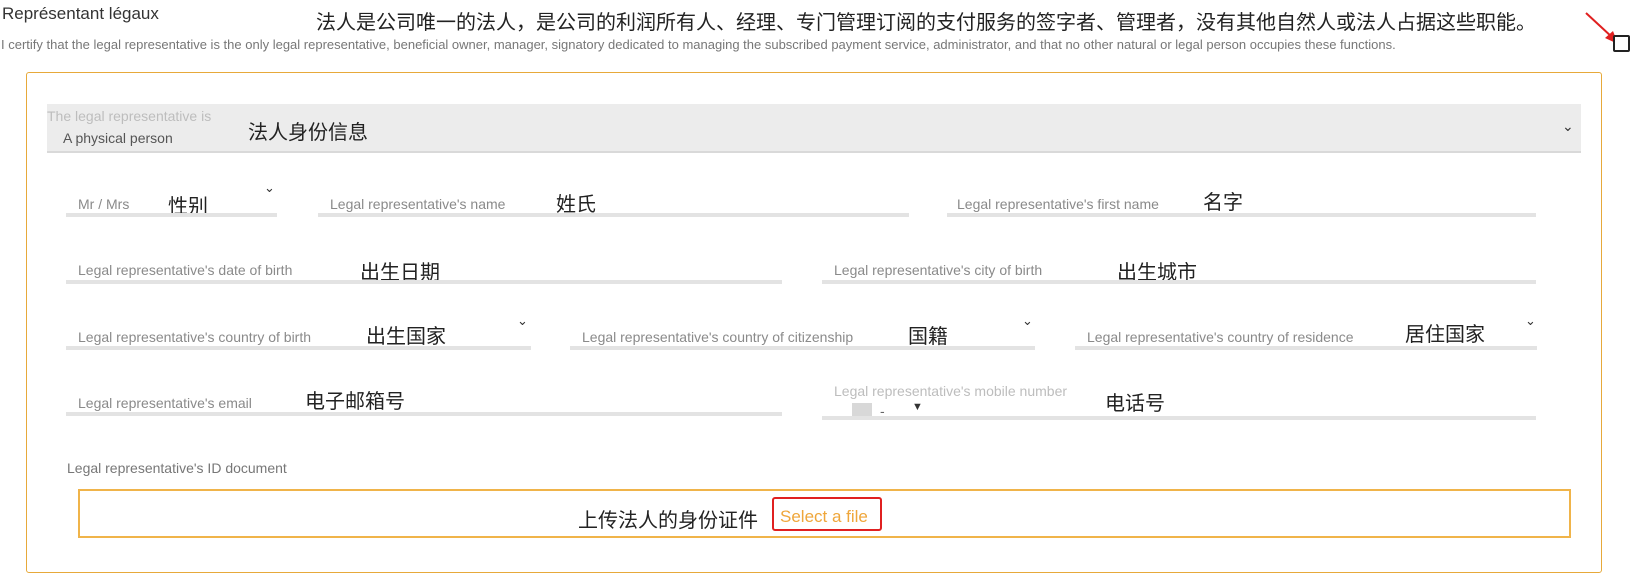 This screenshot has height=579, width=1636. Describe the element at coordinates (406, 336) in the screenshot. I see `birth-country-note-cn: 出生国家` at that location.